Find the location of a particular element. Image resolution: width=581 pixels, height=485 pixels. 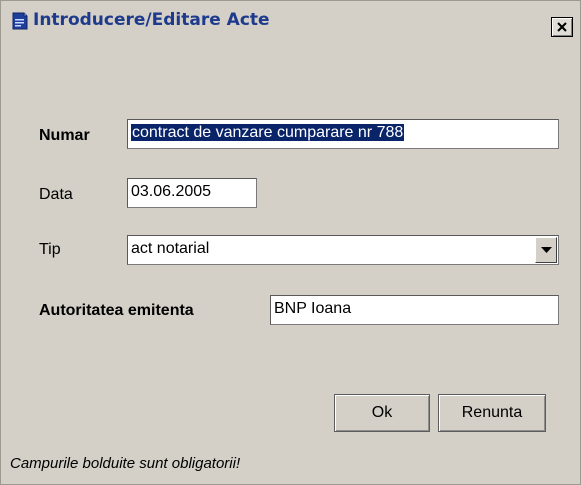

chevron-down-icon is located at coordinates (546, 250).